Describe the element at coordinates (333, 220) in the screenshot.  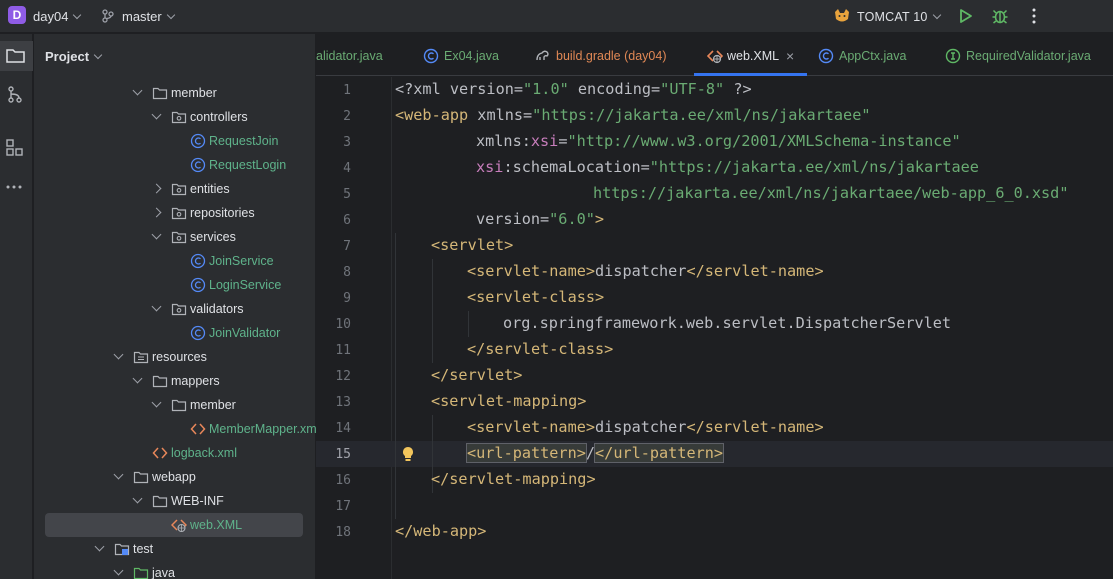
I see `line-number: 6` at that location.